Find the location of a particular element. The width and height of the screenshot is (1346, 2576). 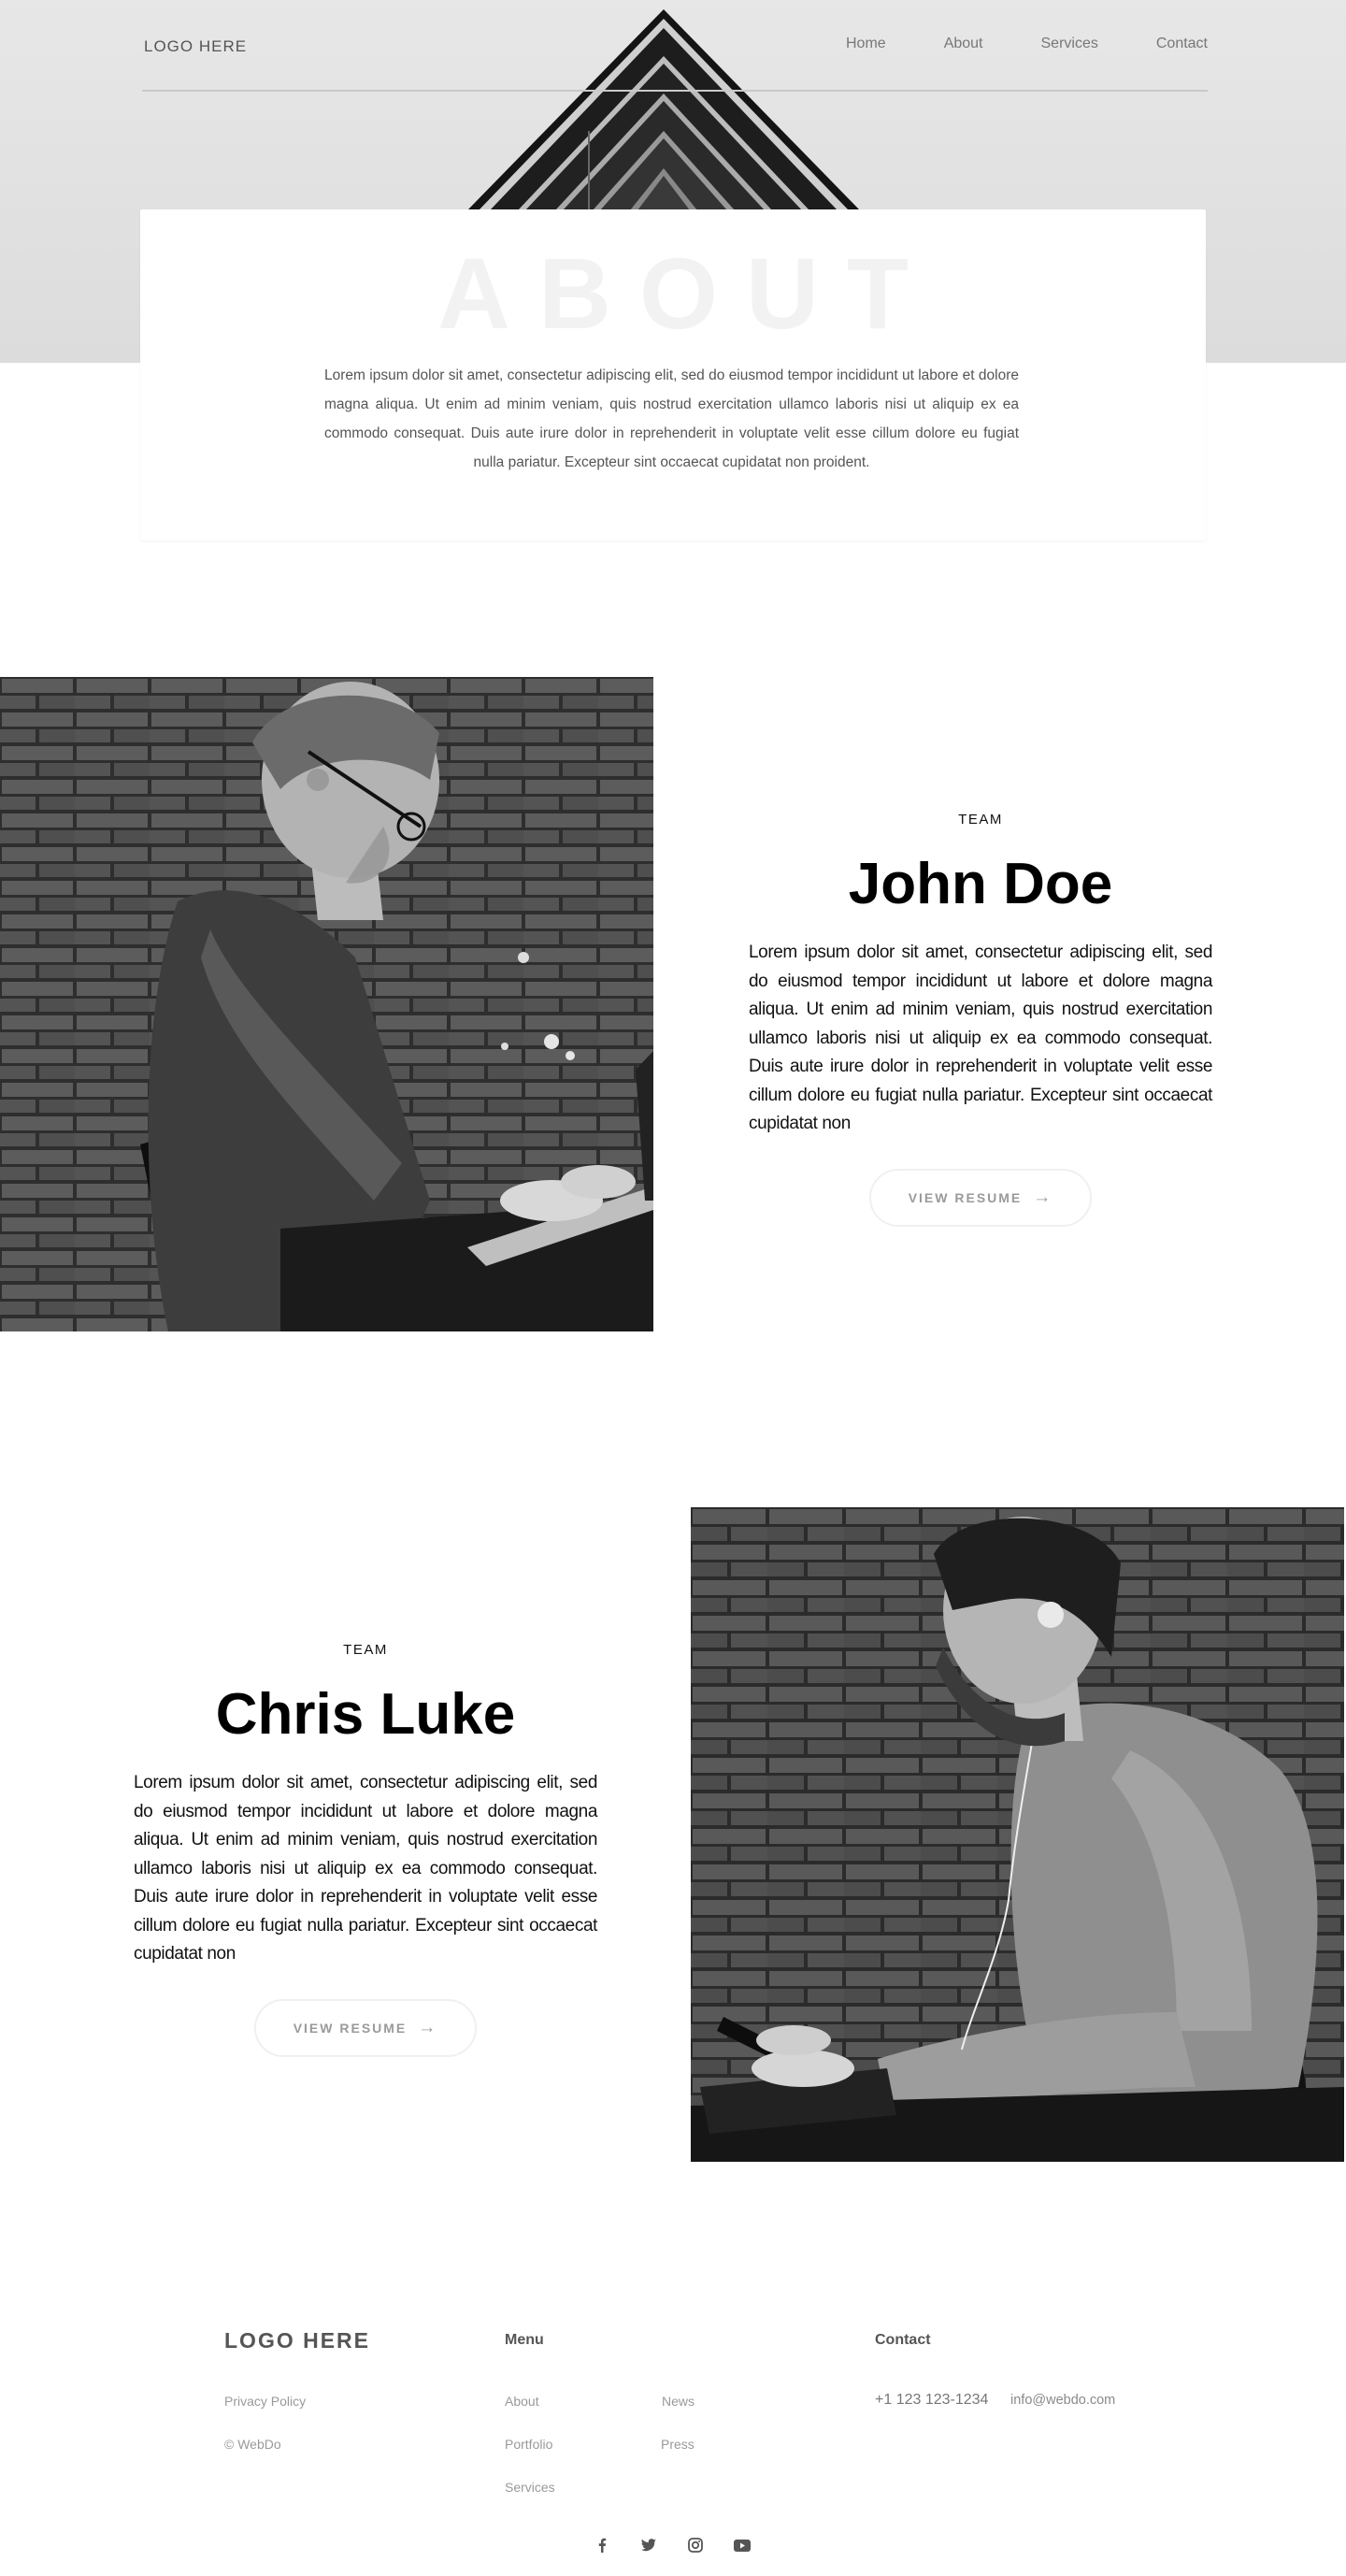

member-name: John Doe is located at coordinates (981, 884).